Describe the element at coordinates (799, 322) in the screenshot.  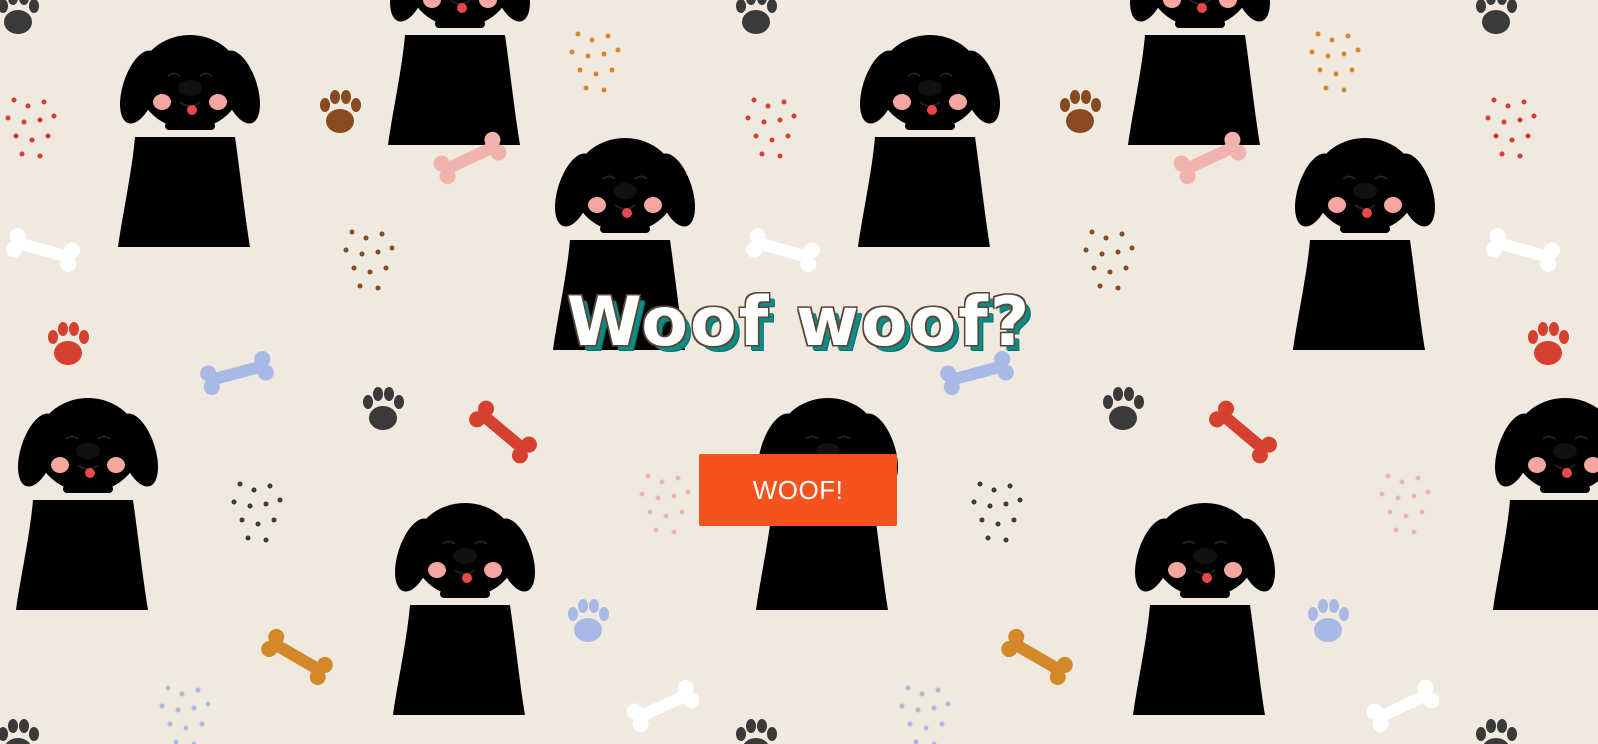
I see `page-heading: Woof woof?` at that location.